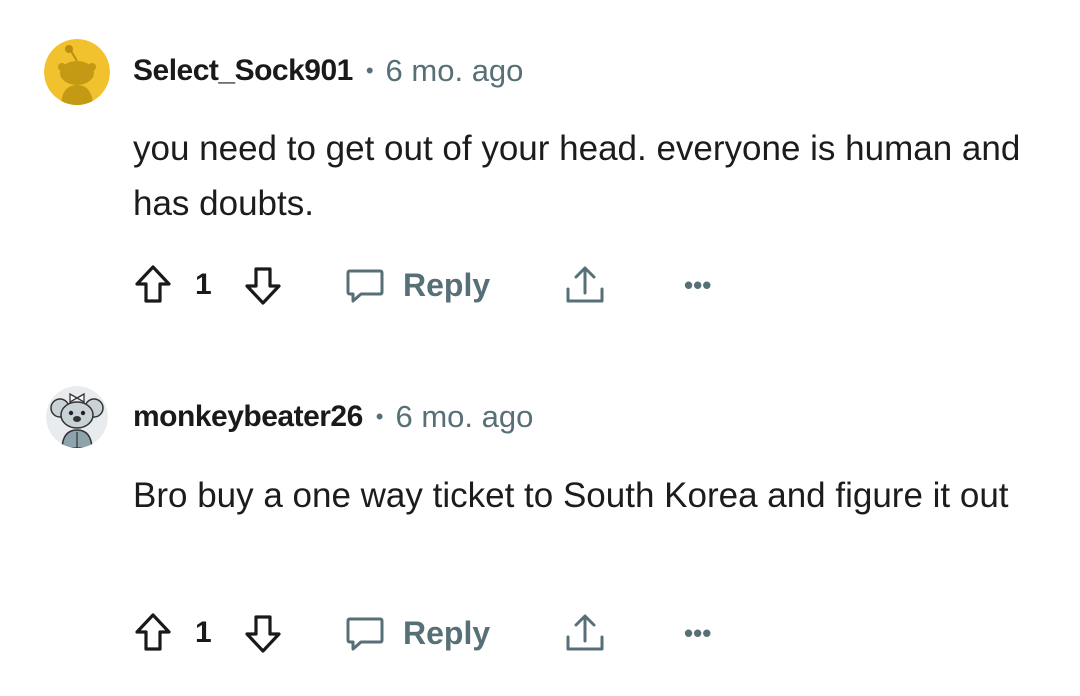  I want to click on comment-header: Select_Sock901 • 6 mo. ago, so click(328, 71).